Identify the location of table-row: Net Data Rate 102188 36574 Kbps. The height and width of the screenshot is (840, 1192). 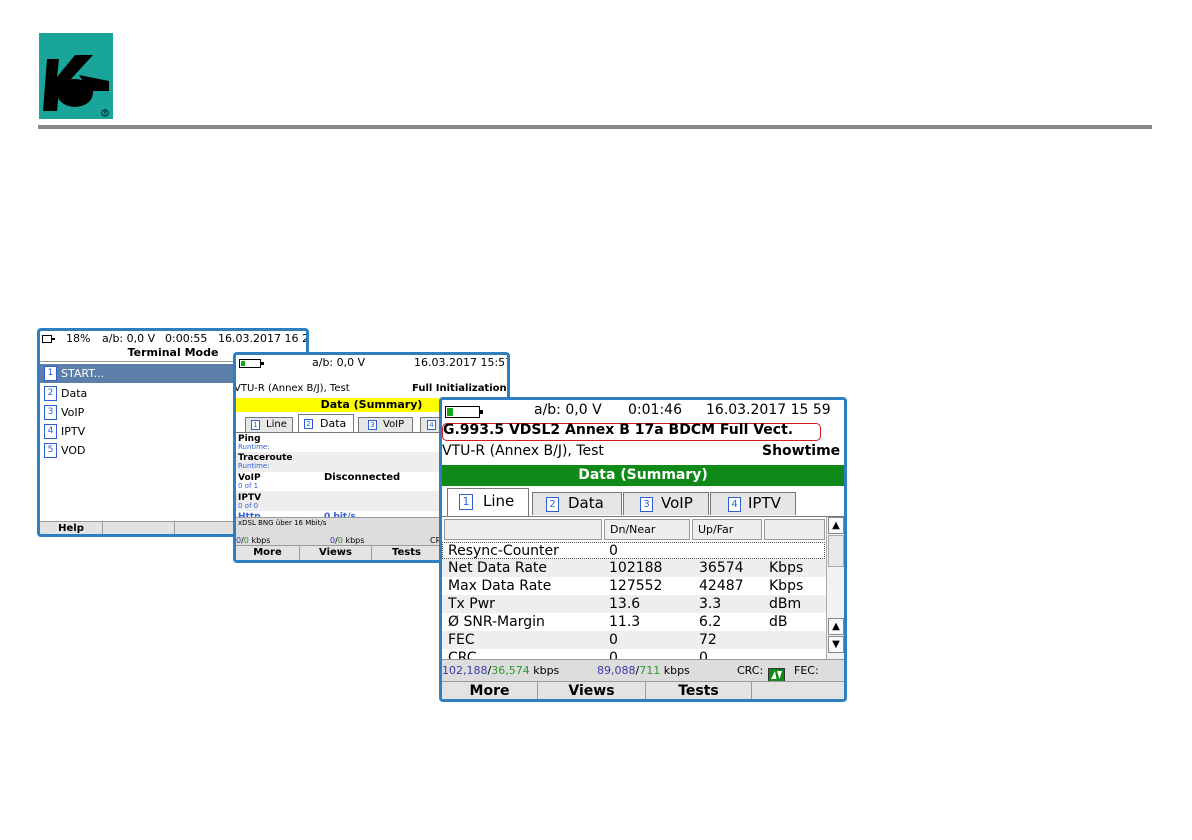
(634, 568).